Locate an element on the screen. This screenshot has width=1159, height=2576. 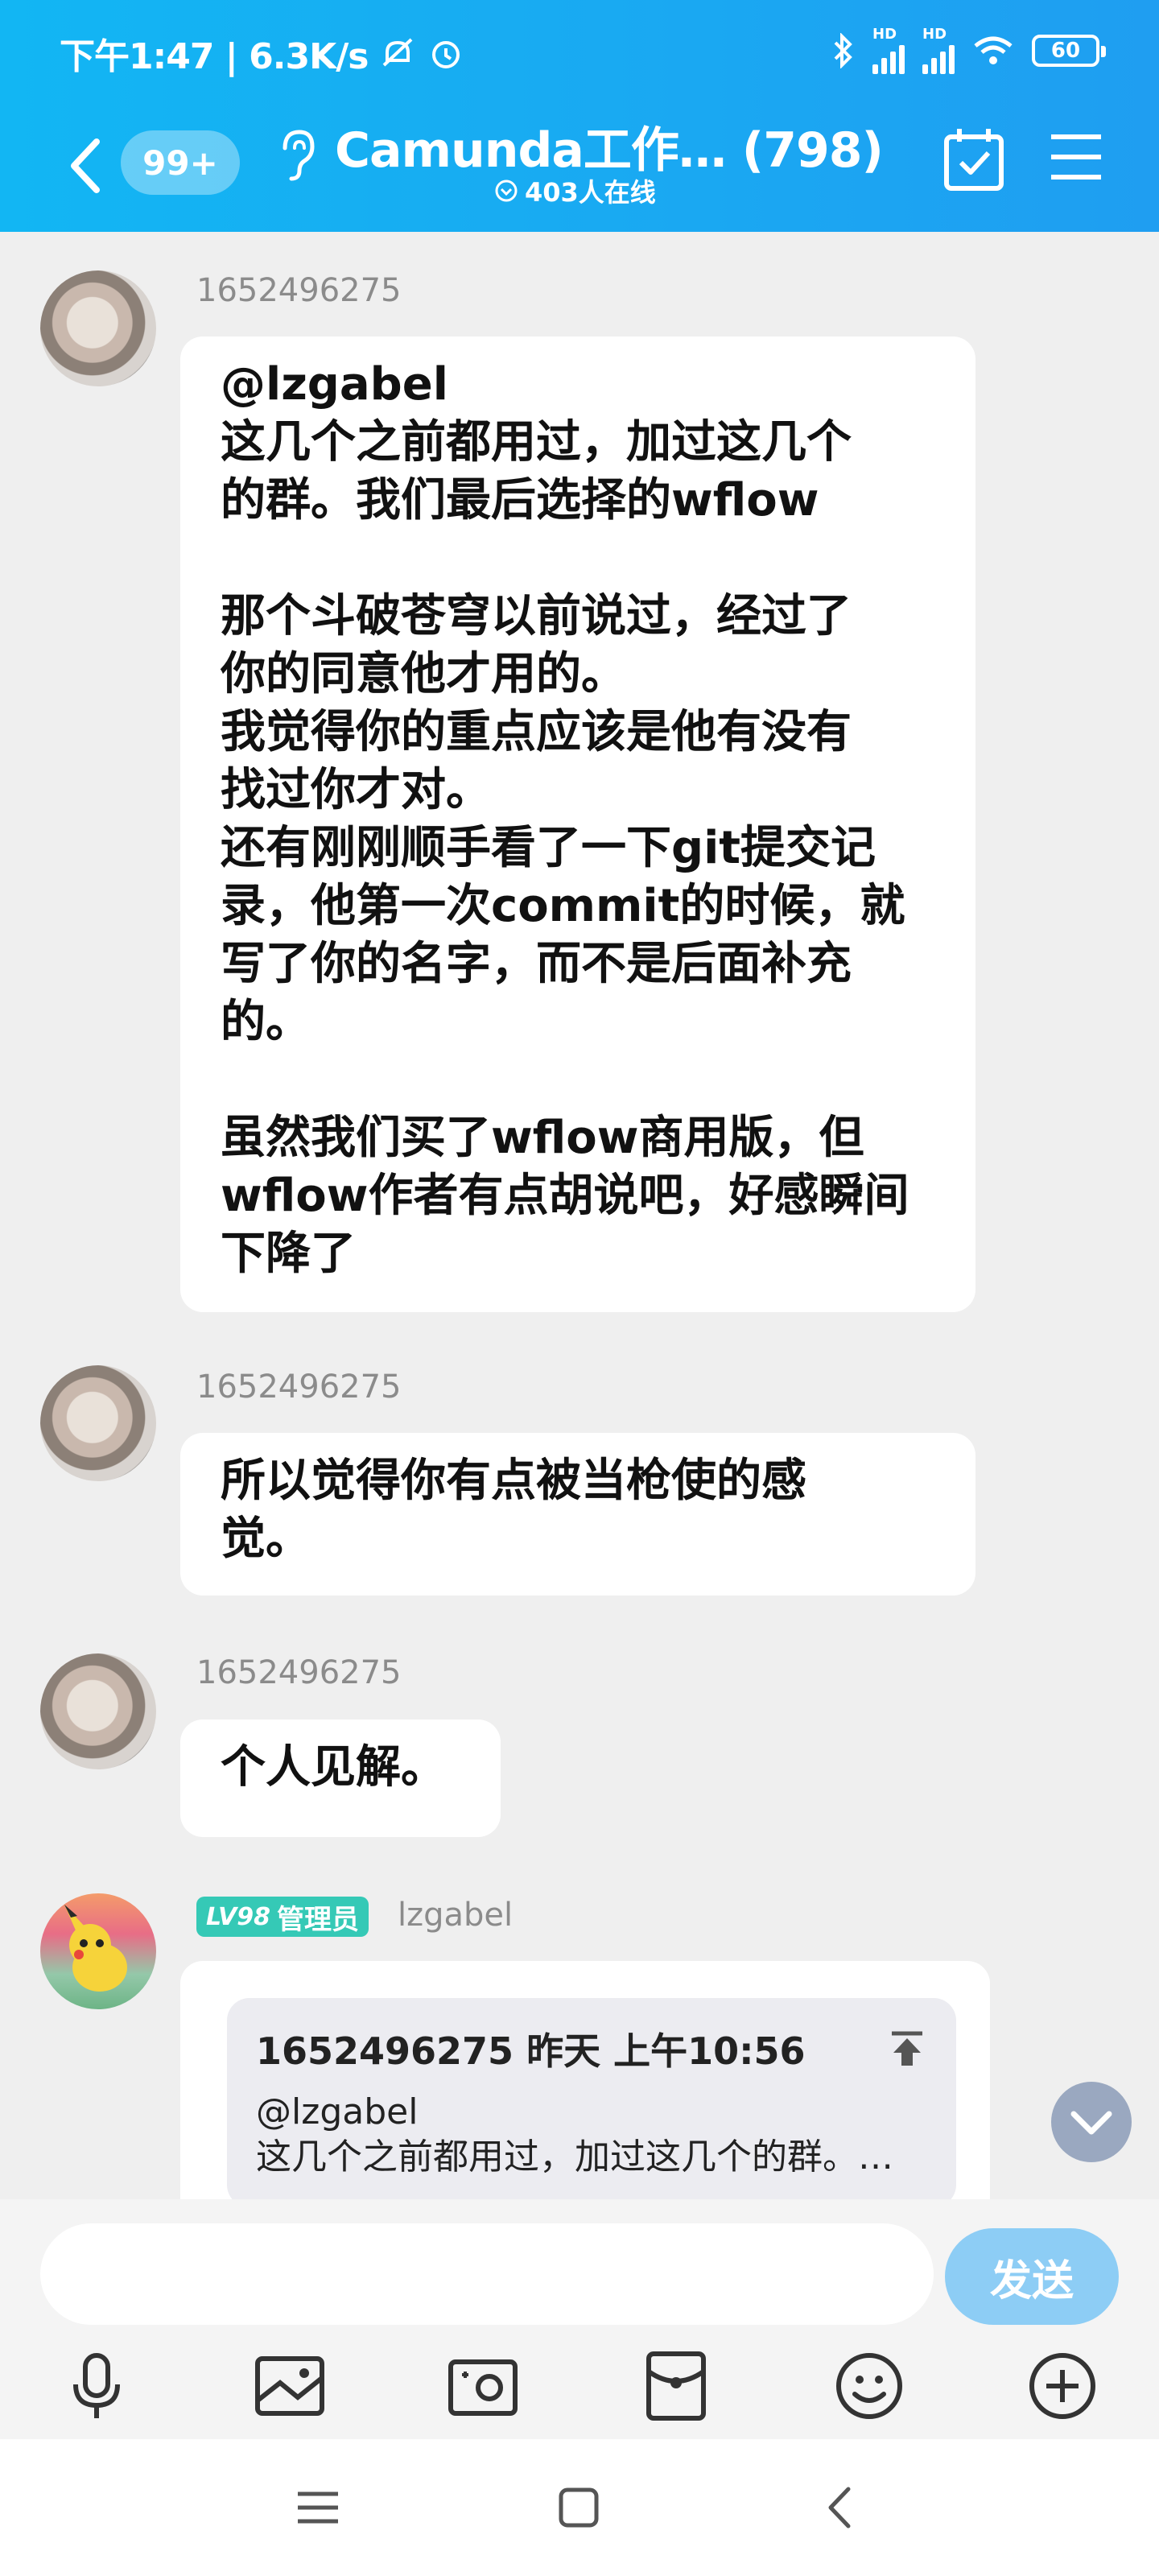
system-nav-bar is located at coordinates (579, 2507).